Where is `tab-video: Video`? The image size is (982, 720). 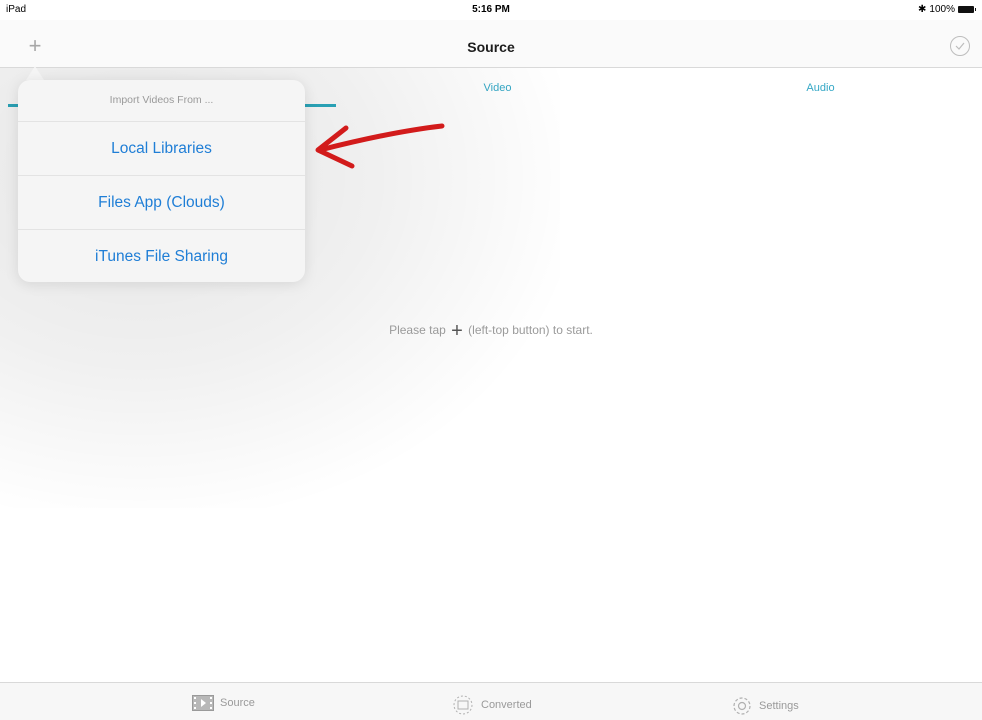
tab-video: Video is located at coordinates (497, 88).